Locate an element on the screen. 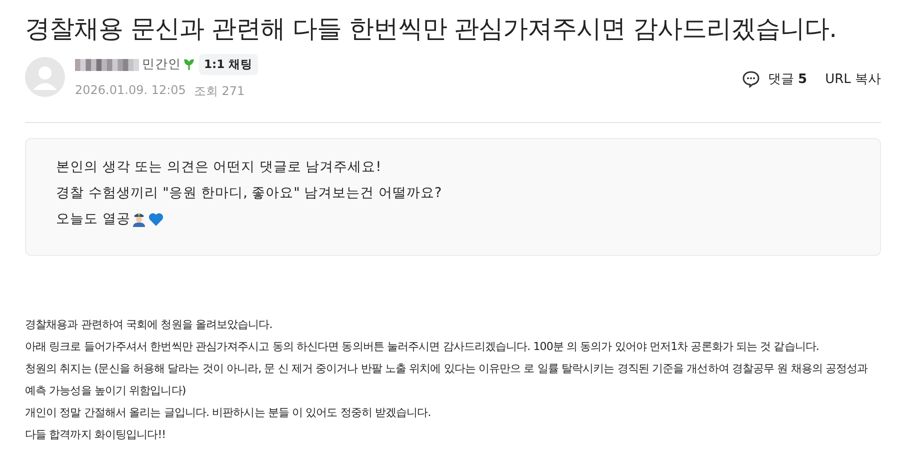  body-paragraph: 개인이 정말 간절해서 올리는 글입니다. 비판하시는 분들 이 있어도 정중히 받겠습니다. is located at coordinates (228, 413).